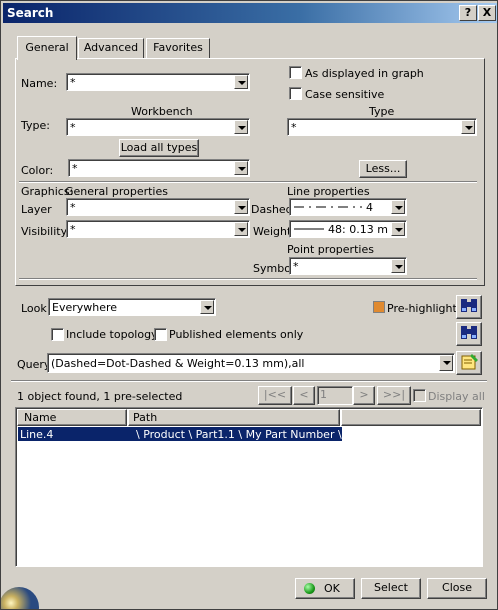 Image resolution: width=498 pixels, height=610 pixels. What do you see at coordinates (30, 13) in the screenshot?
I see `window-title: Search` at bounding box center [30, 13].